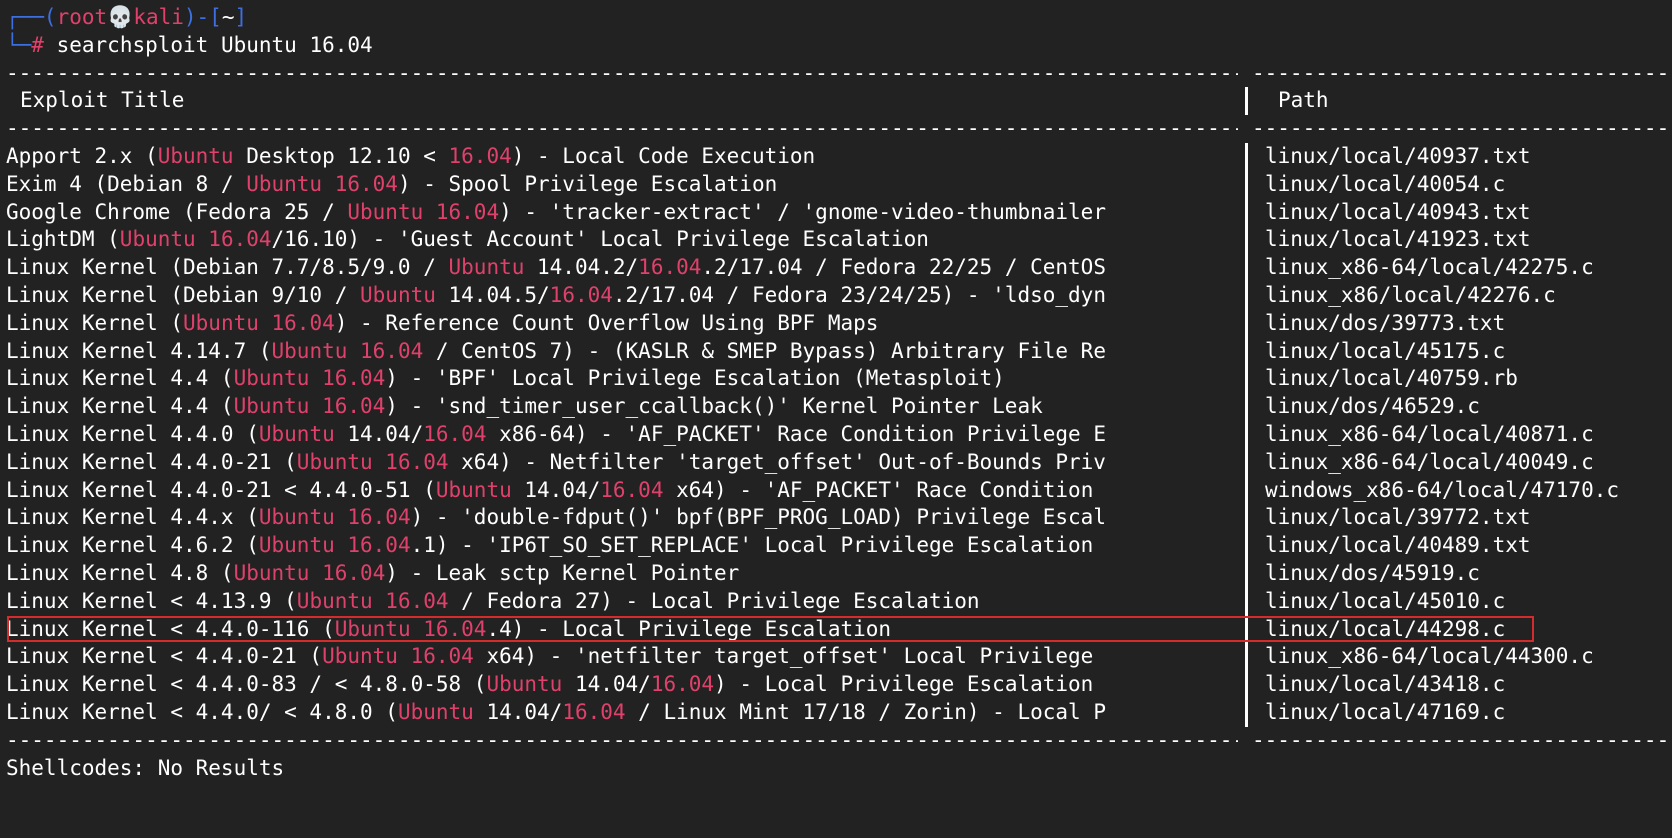  What do you see at coordinates (1410, 296) in the screenshot?
I see `exploit-path: linux_x86/local/42276.c` at bounding box center [1410, 296].